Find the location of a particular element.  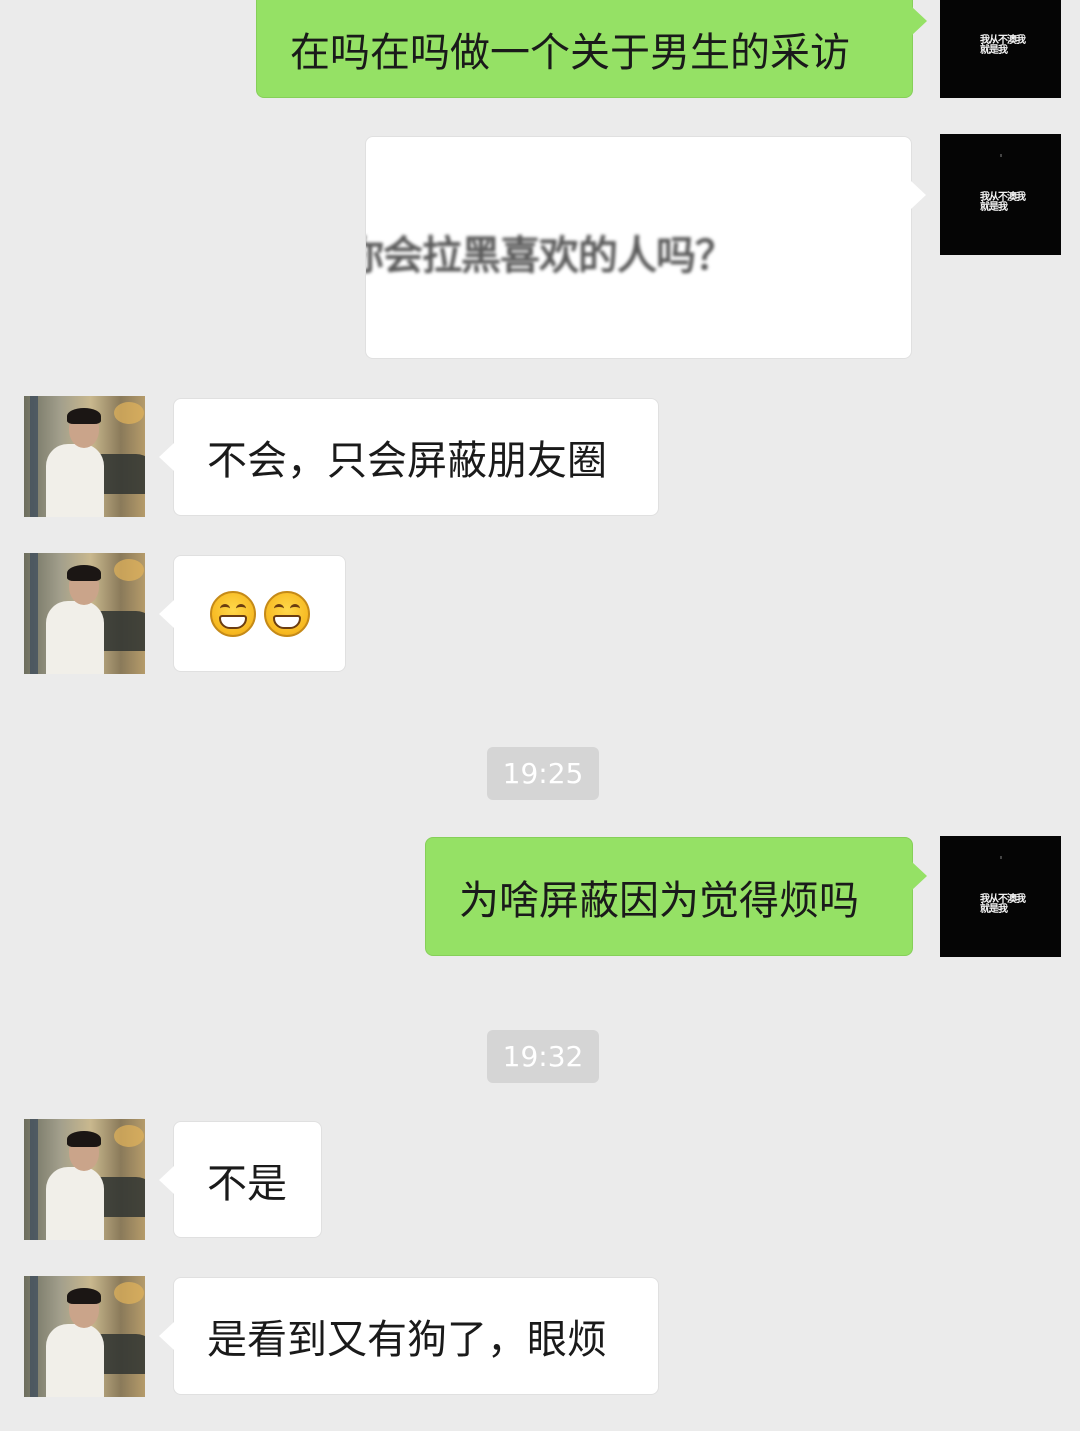

image-clip: 你会拉黑喜欢的人吗？ is located at coordinates (639, 248).